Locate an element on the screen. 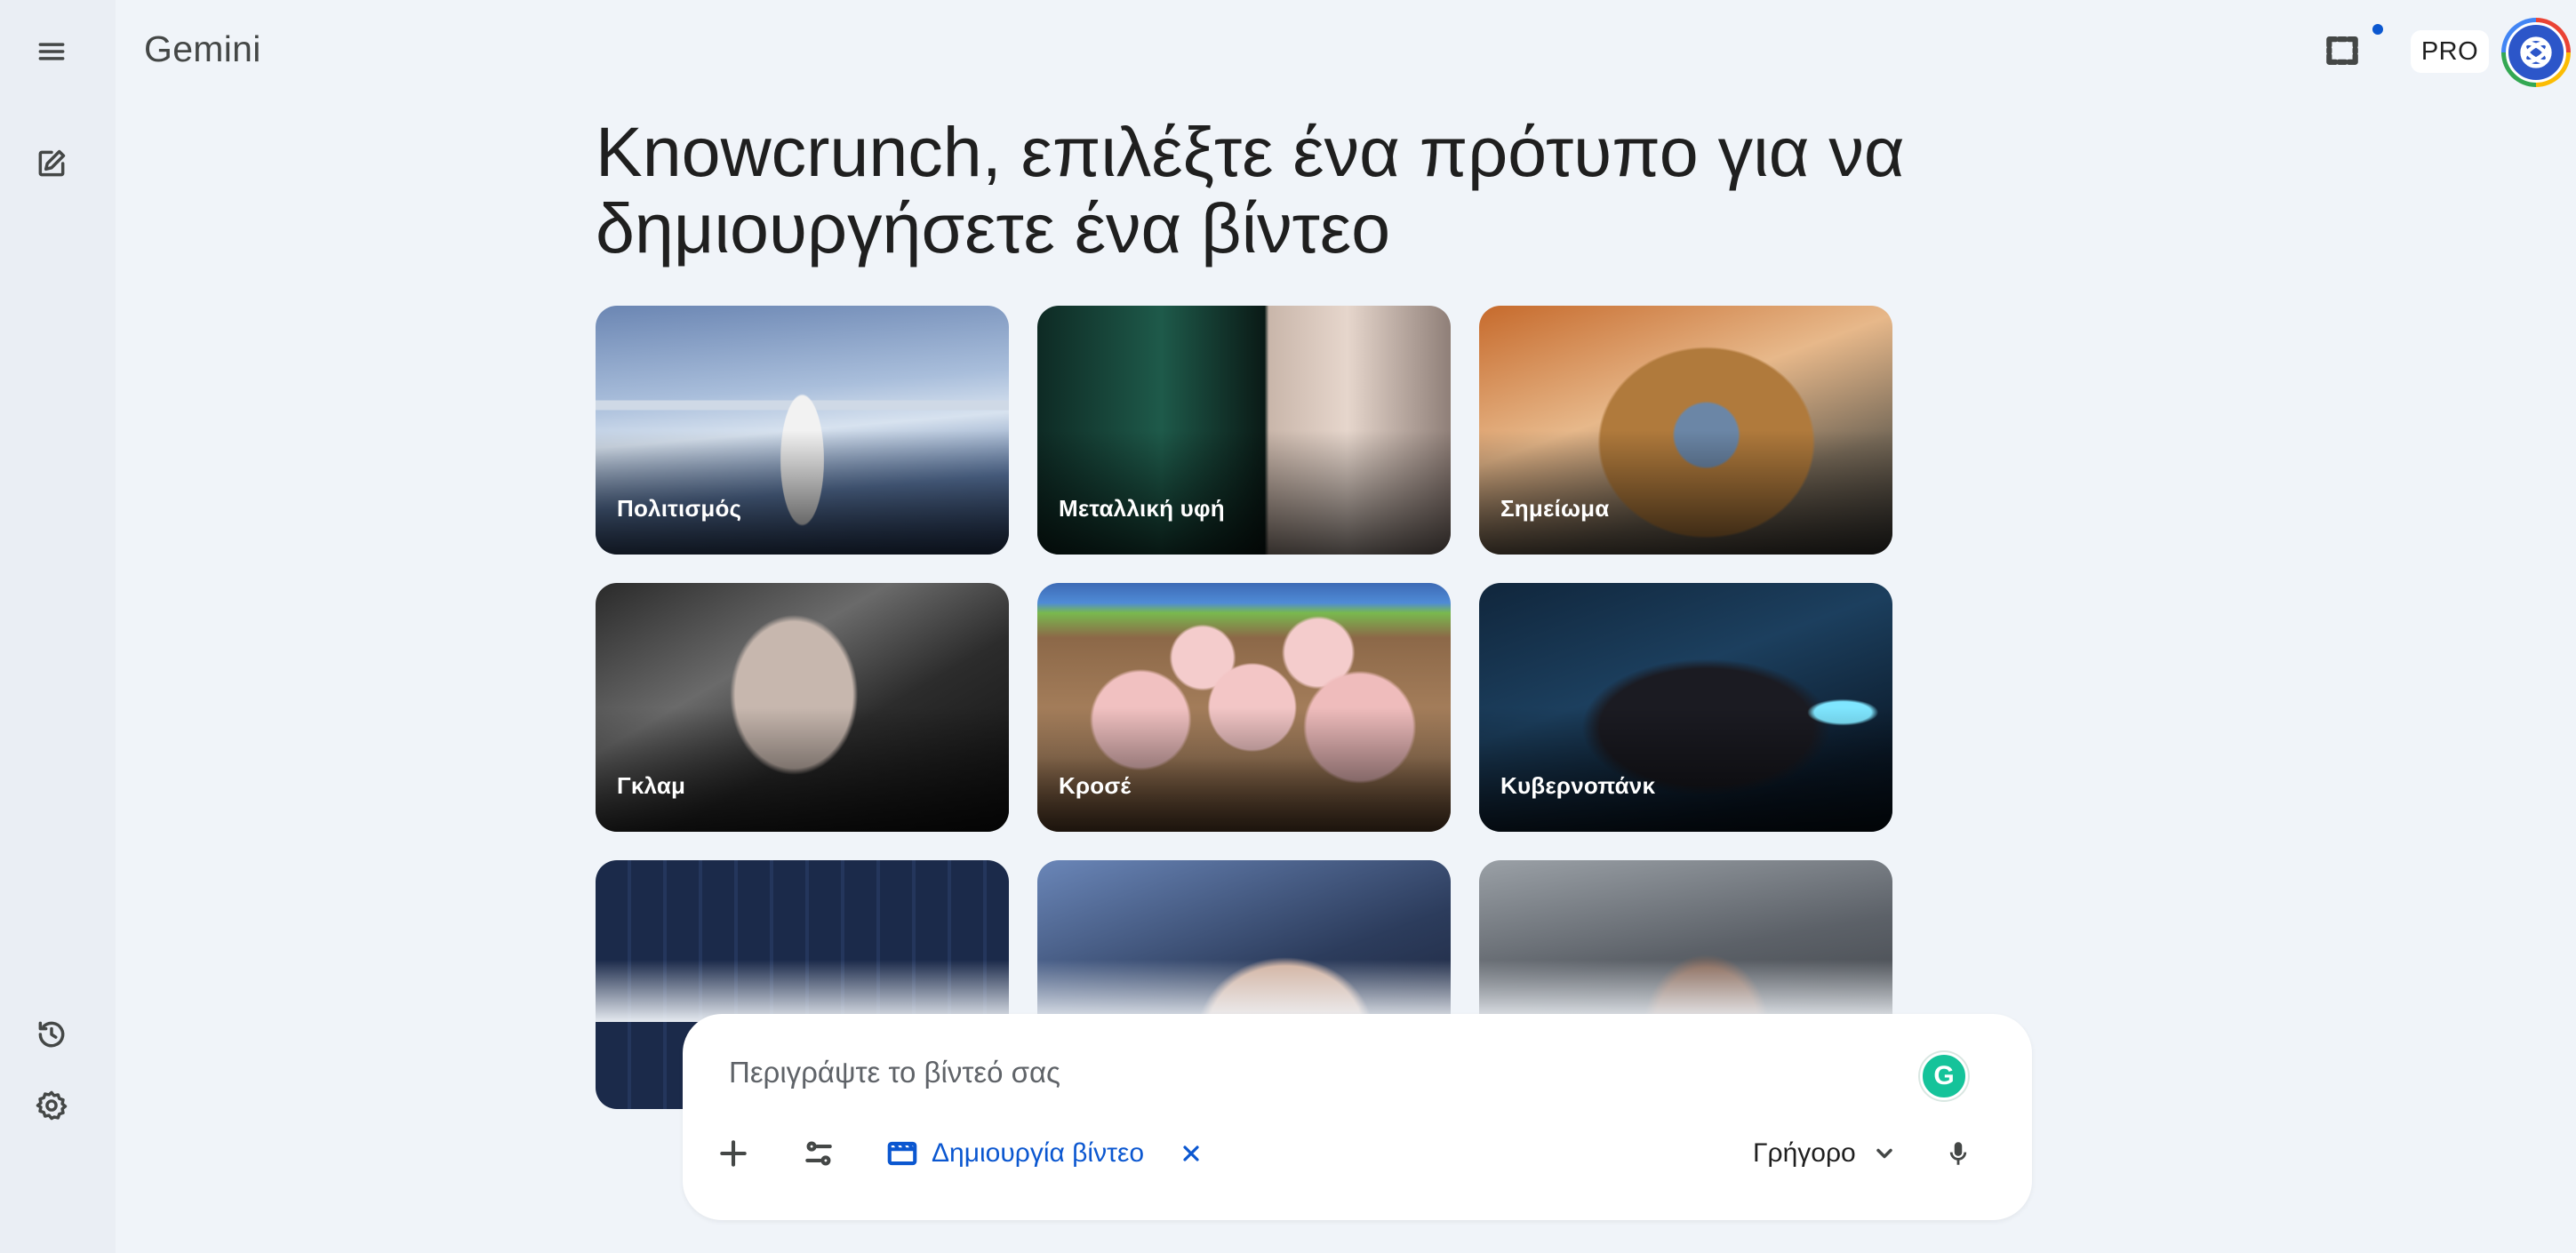 The height and width of the screenshot is (1253, 2576). avatar is located at coordinates (2536, 52).